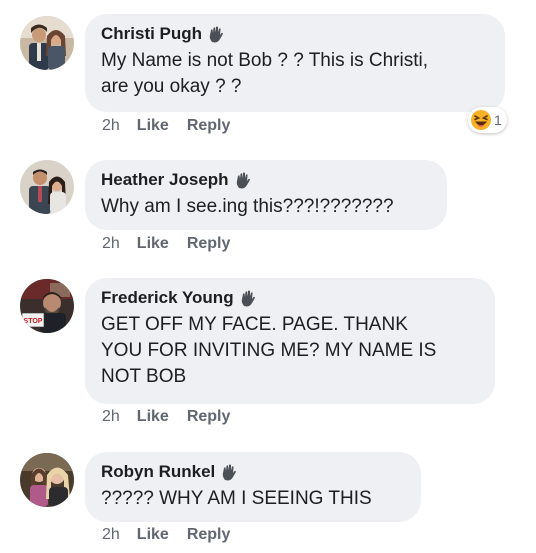 The height and width of the screenshot is (553, 536). I want to click on comment-bubble: Robyn Runkel ????? WHY AM I SEEING THIS, so click(253, 487).